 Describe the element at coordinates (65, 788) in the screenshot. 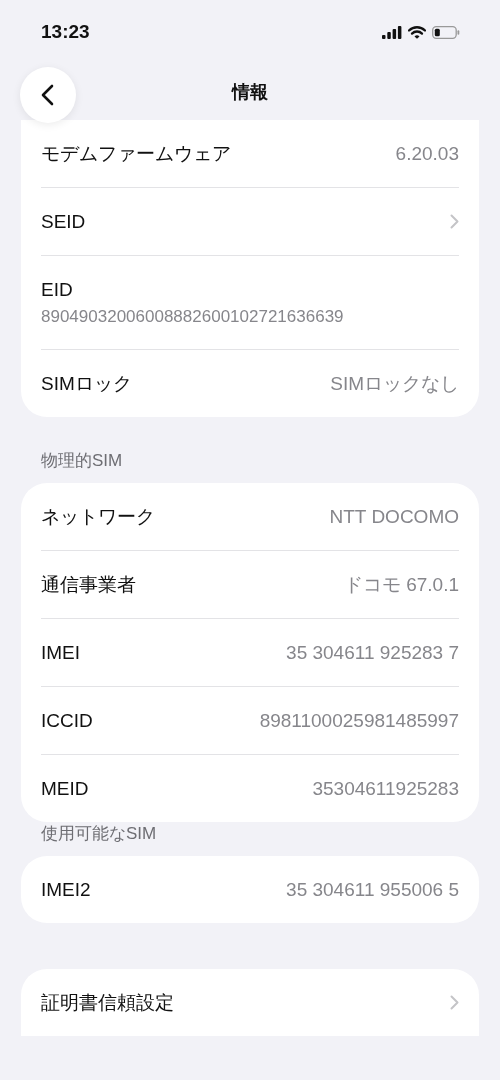

I see `row-label: MEID` at that location.